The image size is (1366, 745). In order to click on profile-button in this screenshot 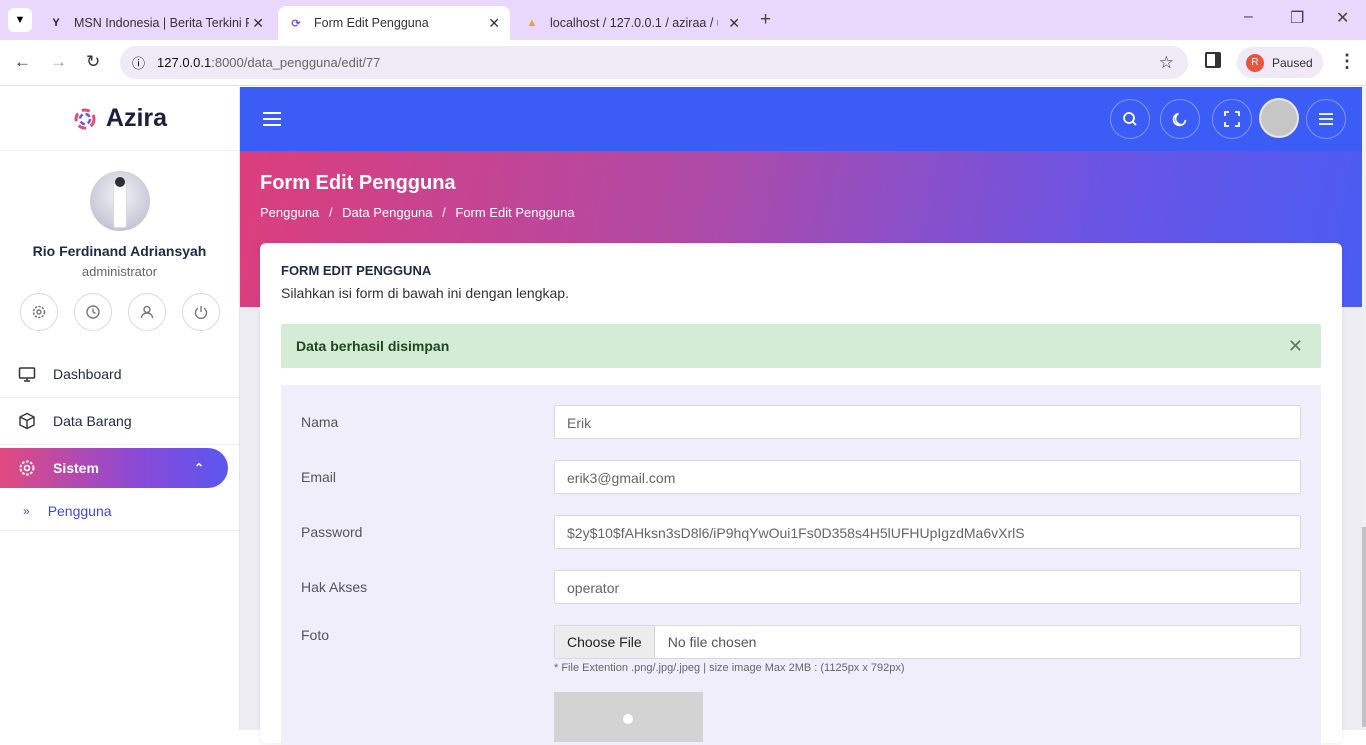, I will do `click(146, 312)`.